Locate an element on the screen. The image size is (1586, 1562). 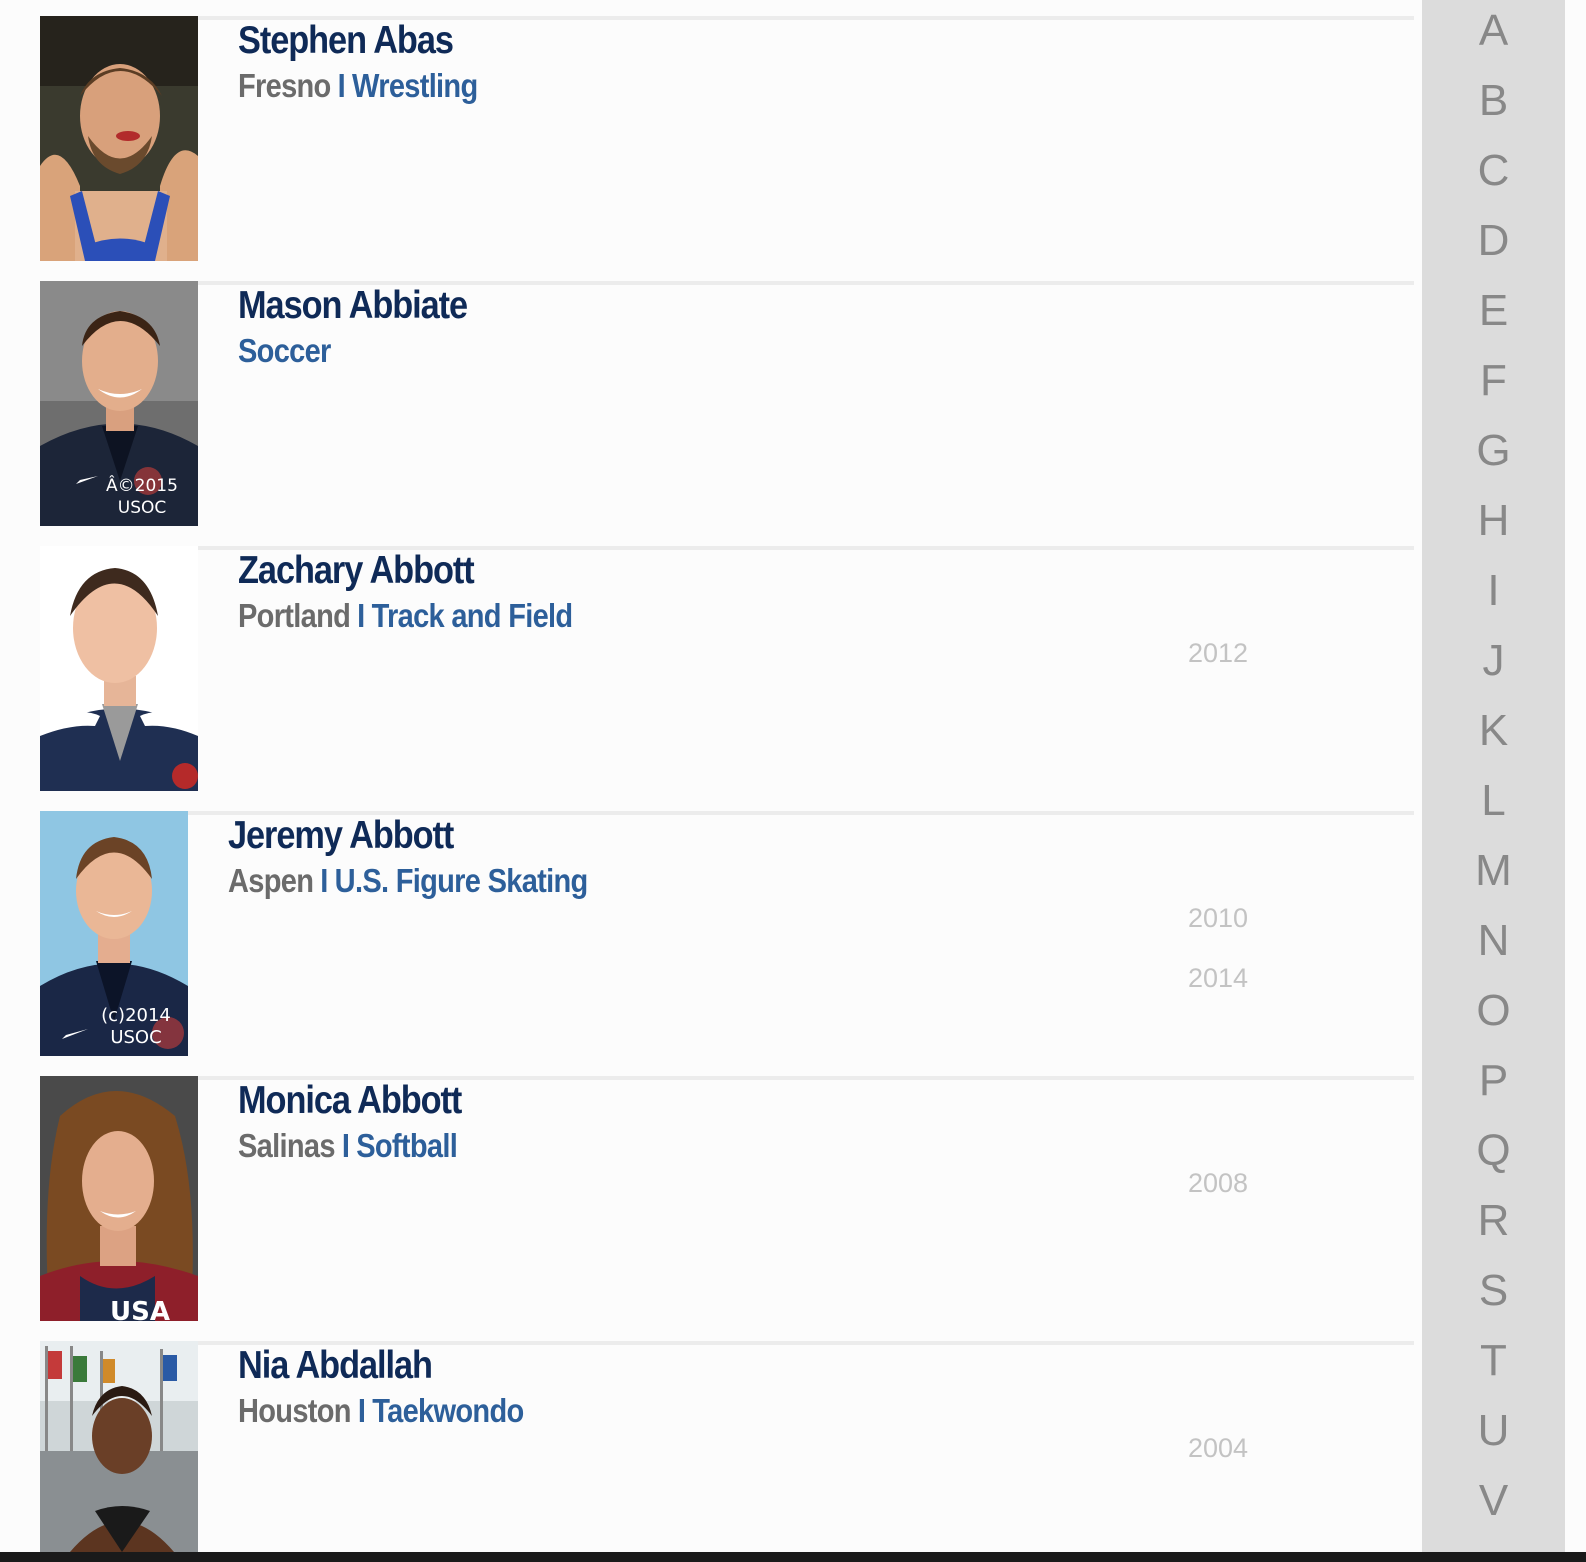
alpha-letter-d: D is located at coordinates (1493, 241).